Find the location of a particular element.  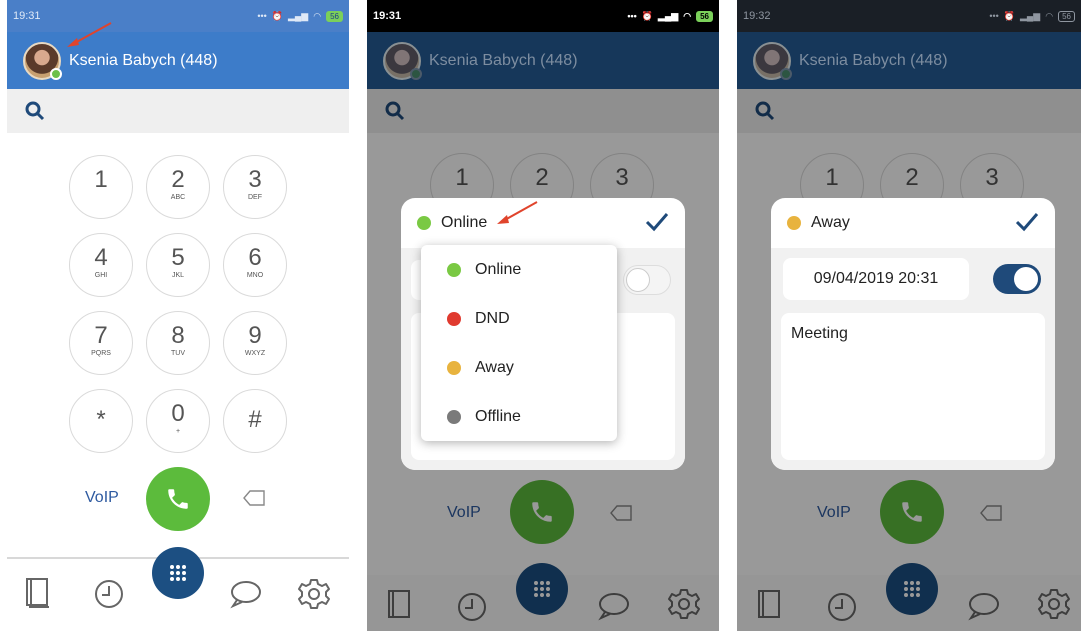

chat-icon is located at coordinates (246, 594).